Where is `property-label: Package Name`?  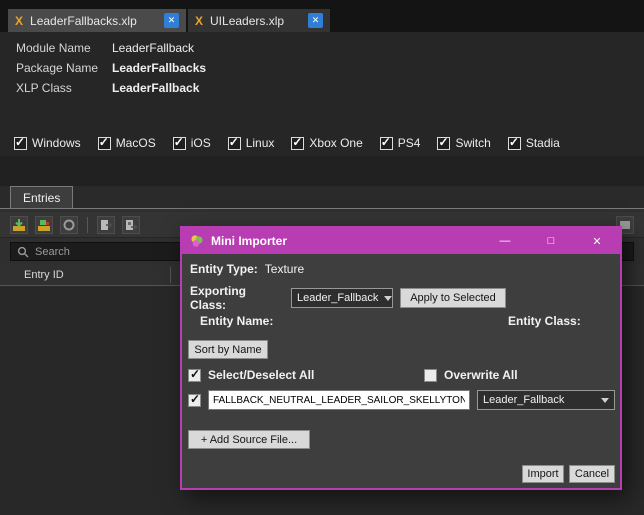
property-label: Package Name is located at coordinates (57, 68).